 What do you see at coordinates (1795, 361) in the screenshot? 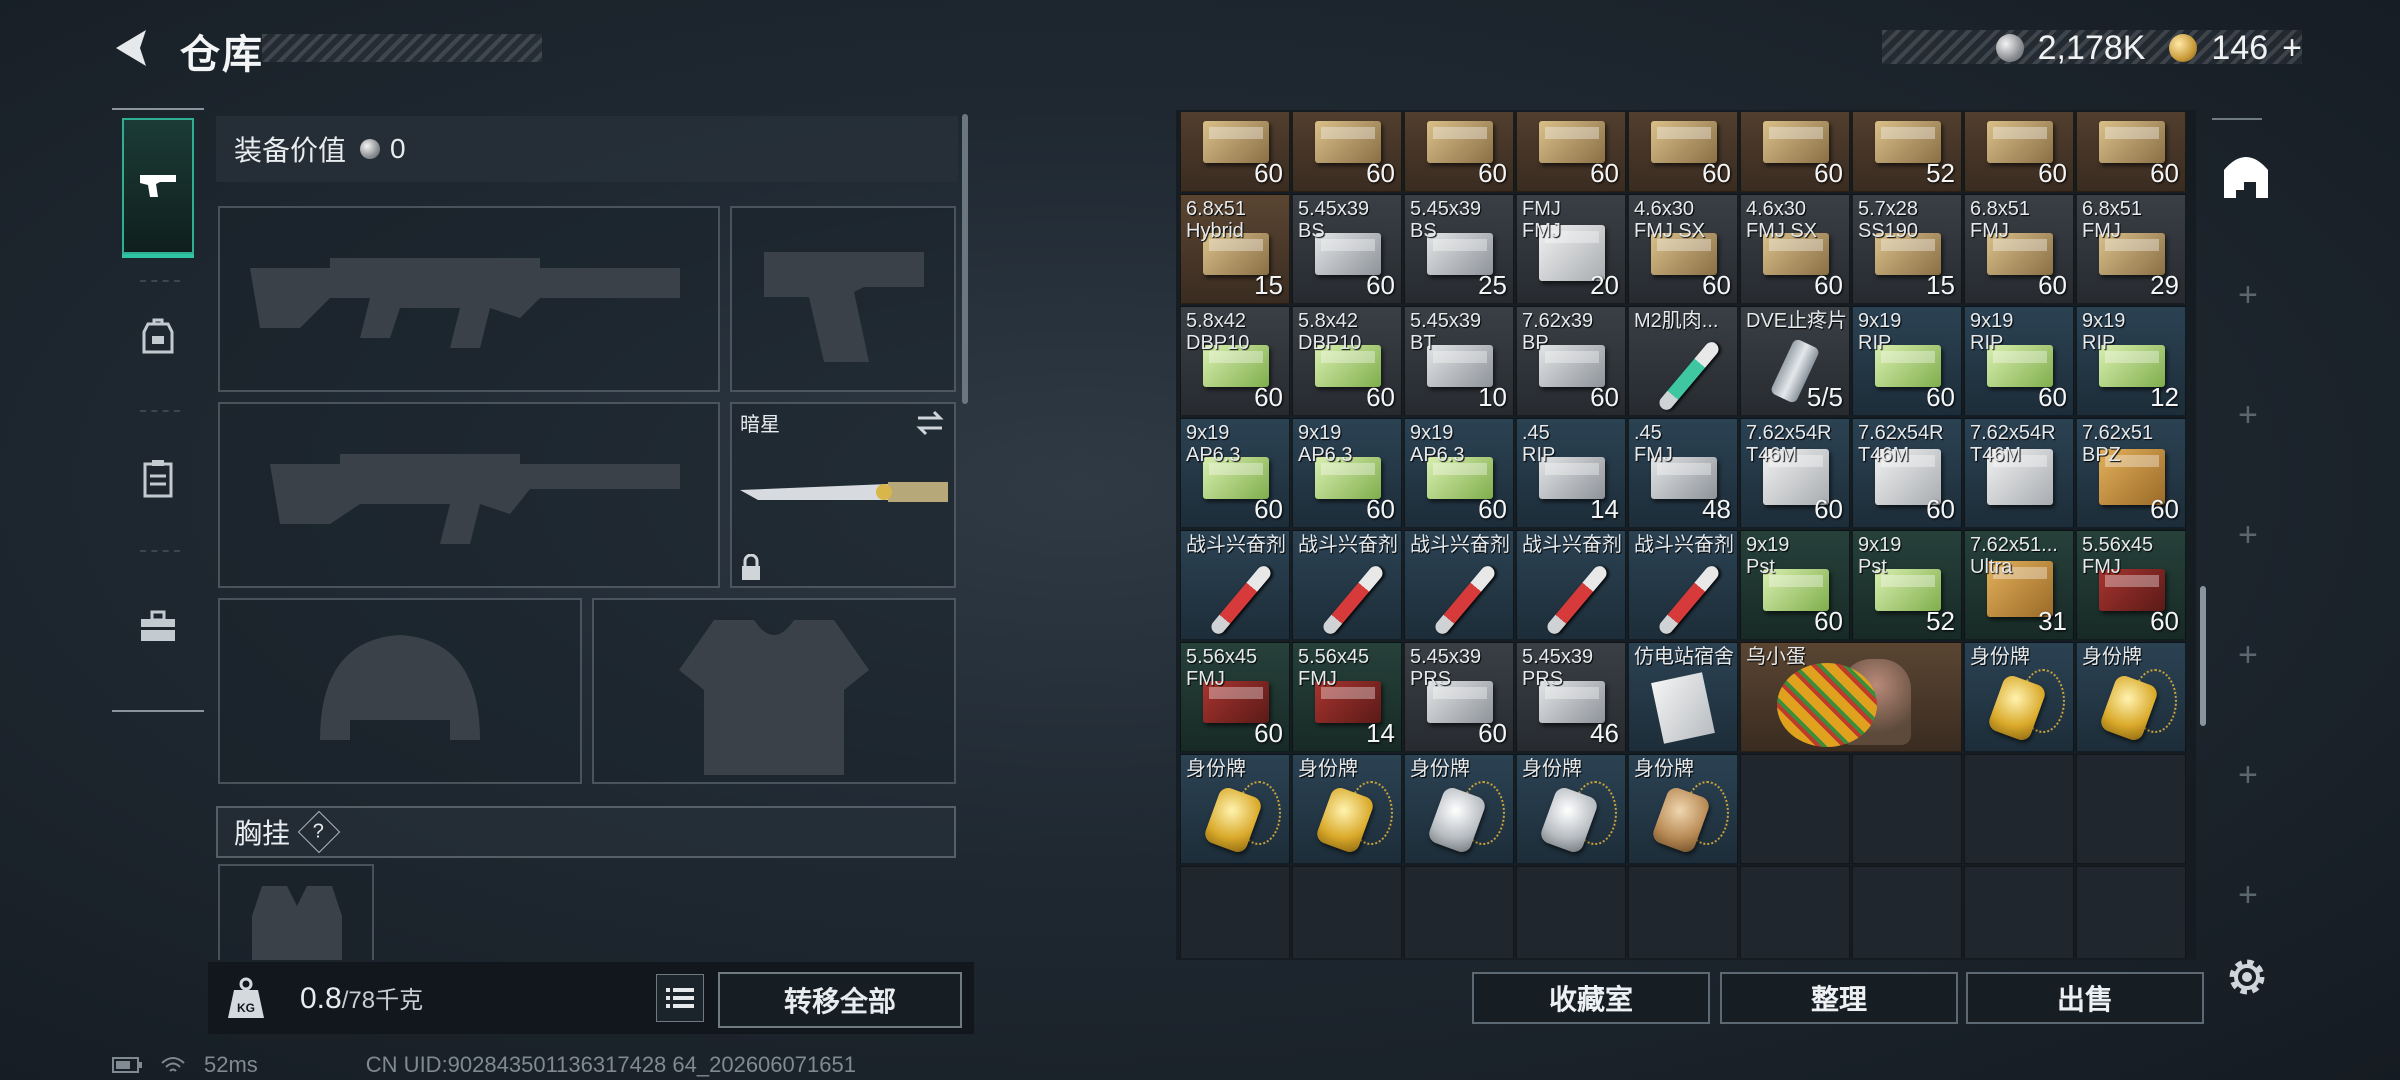
I see `storage-item: DVE止疼片 5/5` at bounding box center [1795, 361].